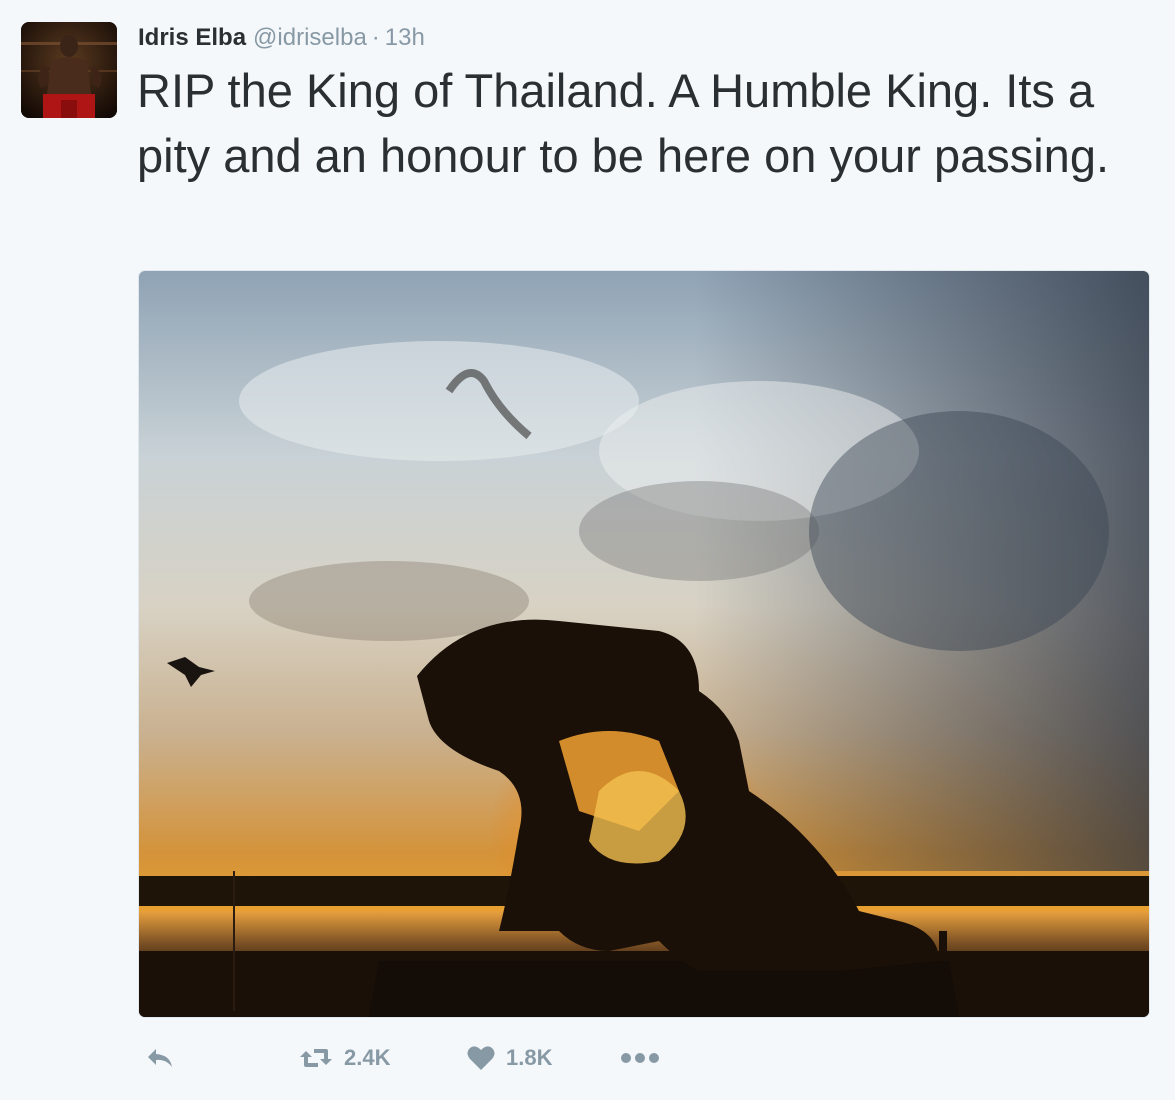 The height and width of the screenshot is (1100, 1175). I want to click on retweet-icon, so click(316, 1058).